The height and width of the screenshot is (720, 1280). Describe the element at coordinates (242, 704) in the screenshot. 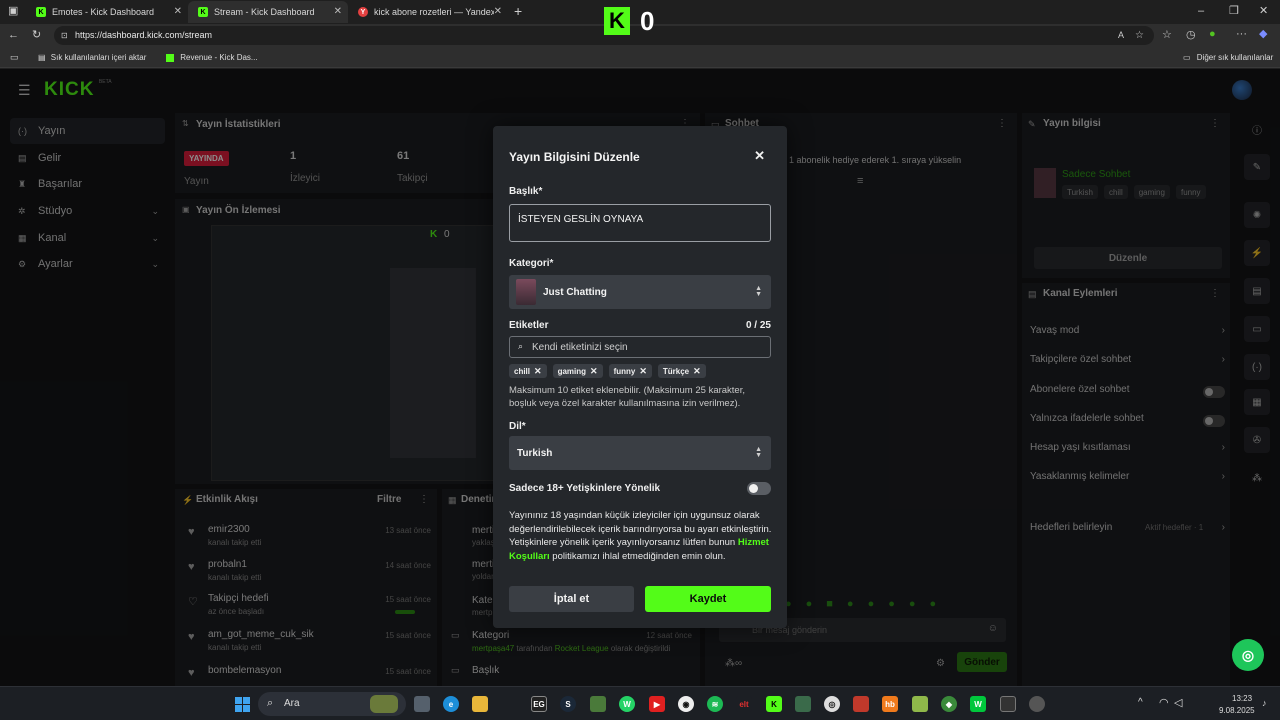

I see `windows-start-icon` at that location.